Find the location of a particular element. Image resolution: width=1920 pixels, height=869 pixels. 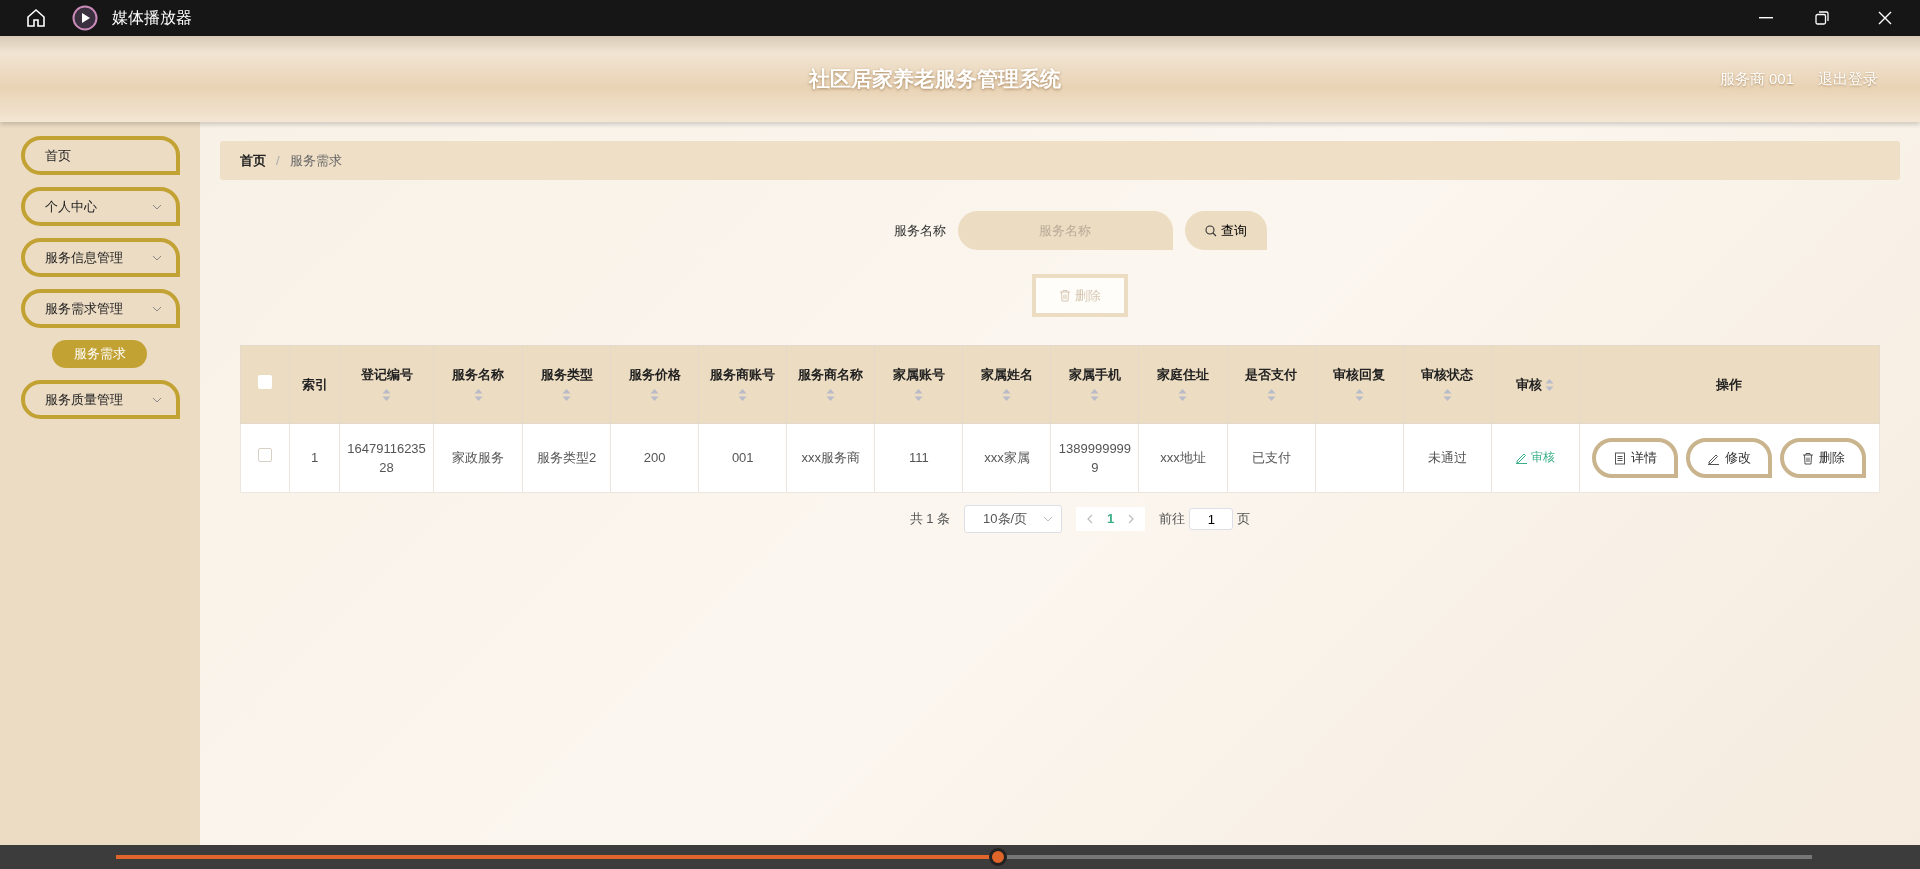

edit-button: 修改 is located at coordinates (1729, 458).